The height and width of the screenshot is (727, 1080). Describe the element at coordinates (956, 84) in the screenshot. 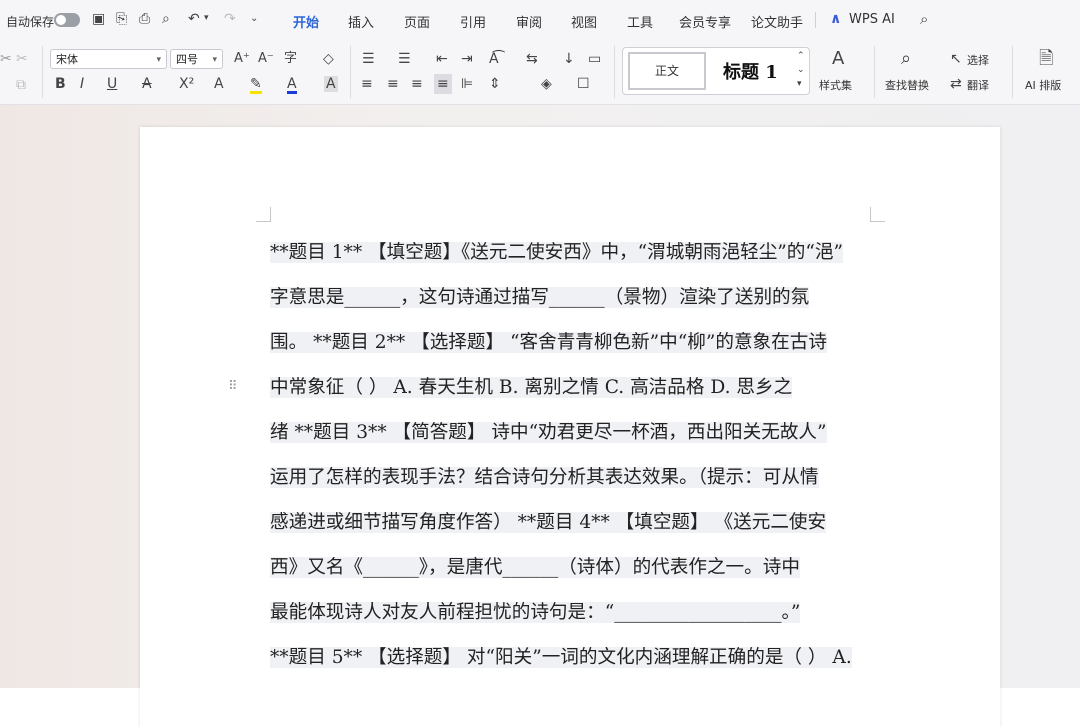

I see `translate-icon: ⇄` at that location.